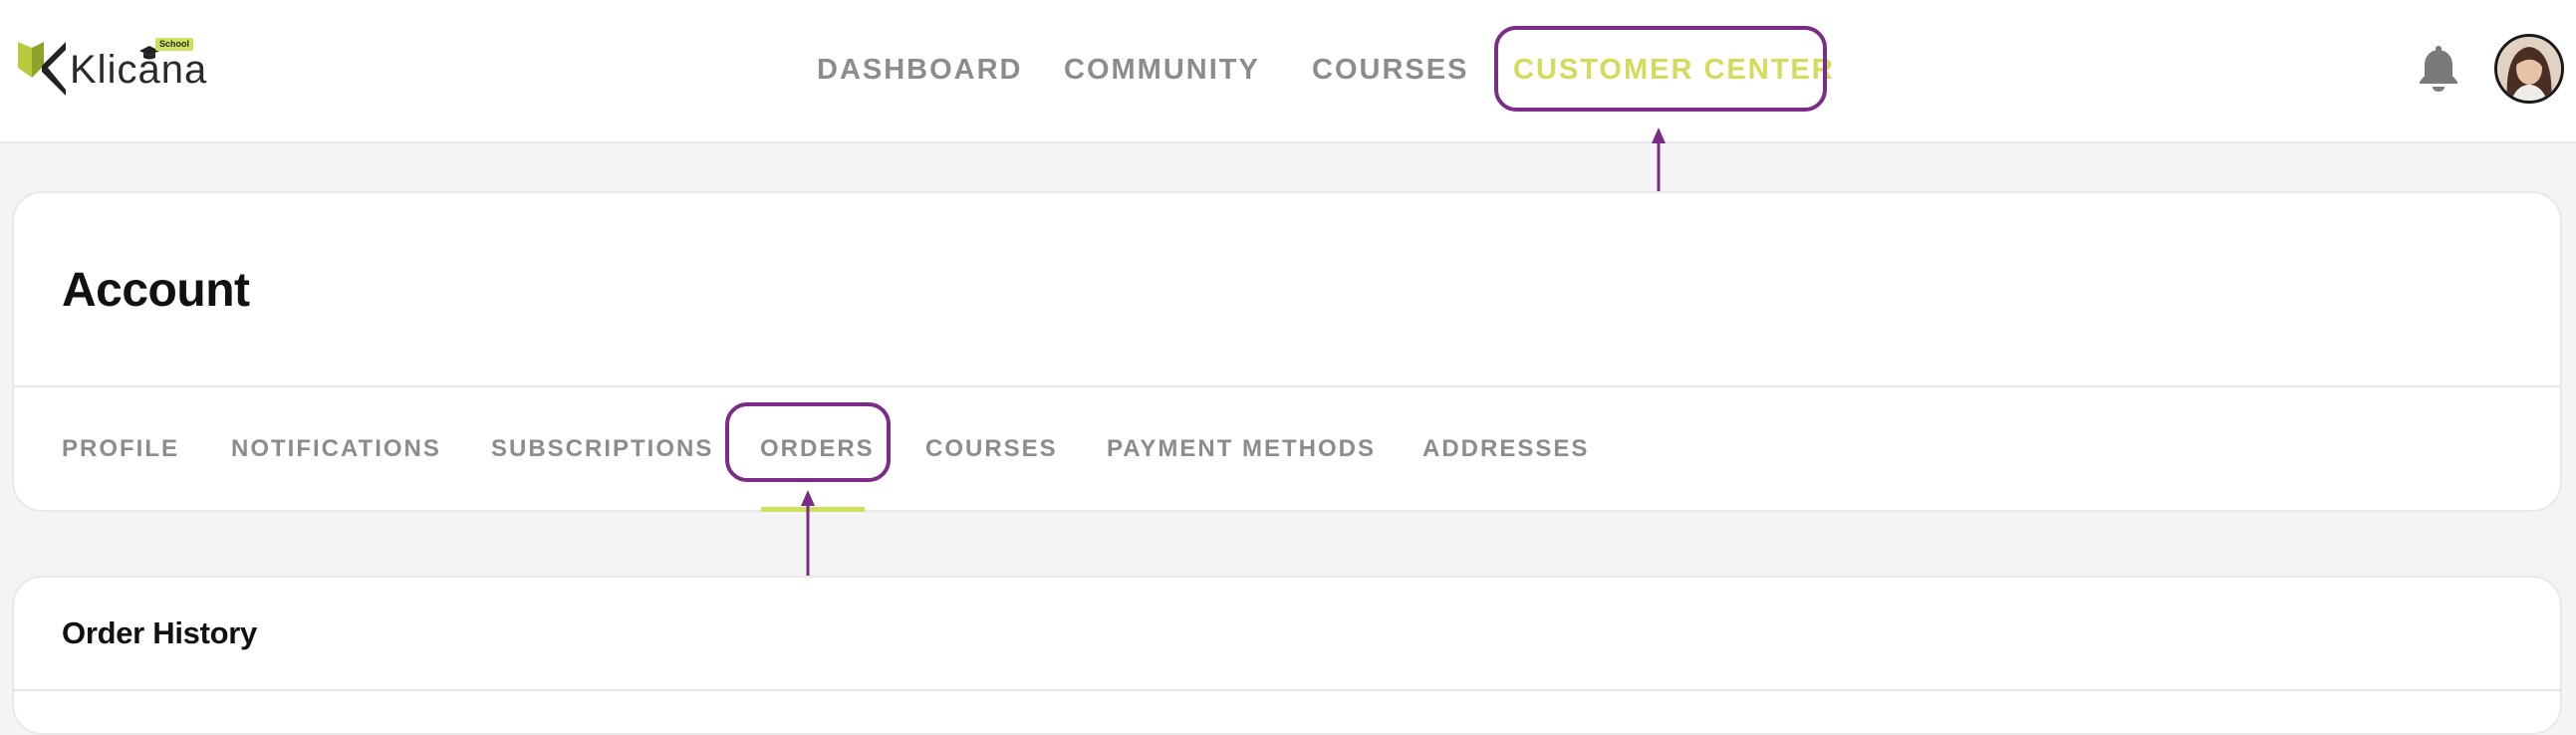  Describe the element at coordinates (42, 69) in the screenshot. I see `logo-mark-icon` at that location.